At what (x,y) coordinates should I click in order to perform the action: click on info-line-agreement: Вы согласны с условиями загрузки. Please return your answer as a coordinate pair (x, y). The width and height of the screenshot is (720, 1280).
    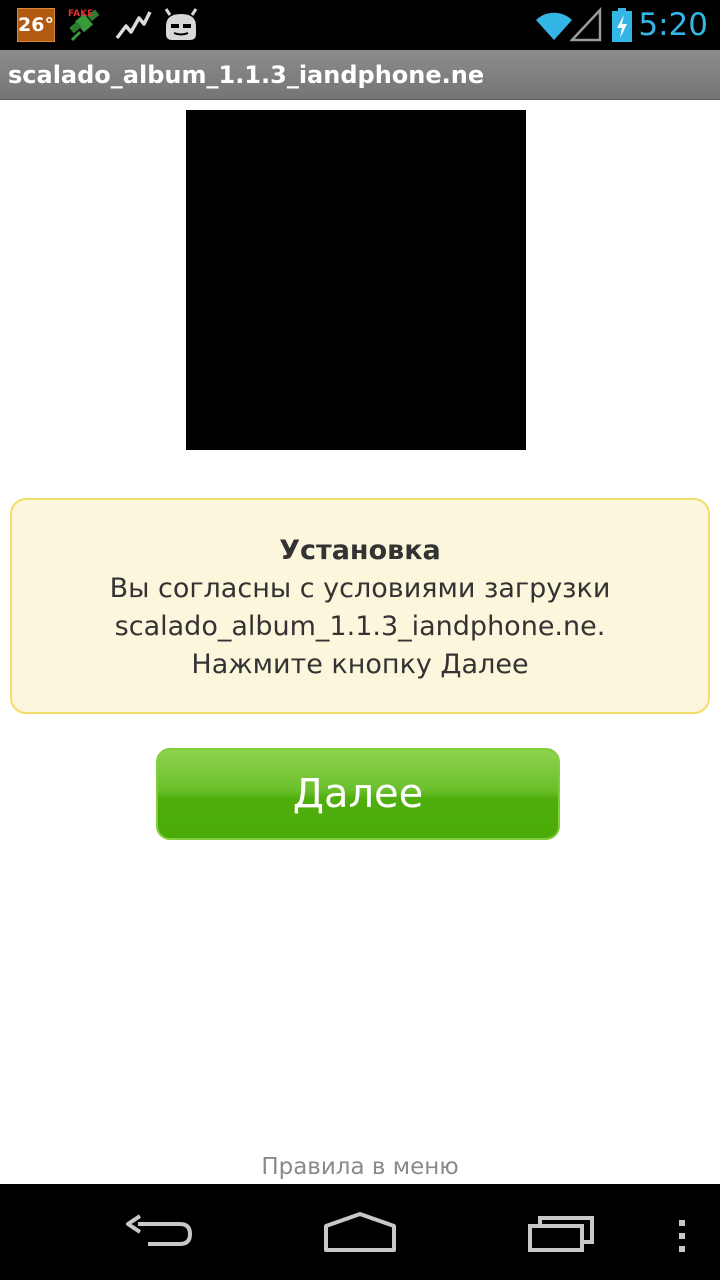
    Looking at the image, I should click on (360, 588).